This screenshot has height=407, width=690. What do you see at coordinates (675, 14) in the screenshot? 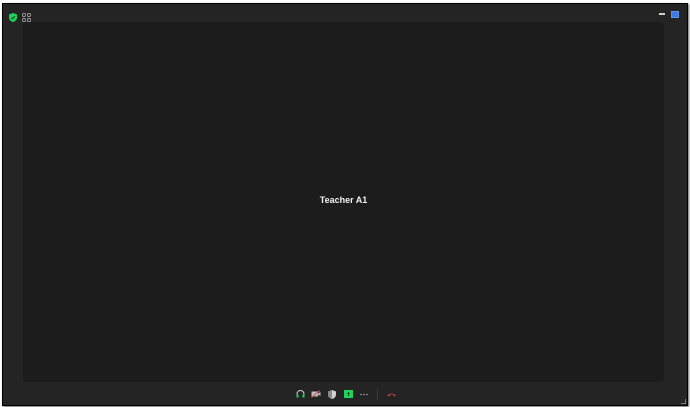
I see `maximize-icon` at bounding box center [675, 14].